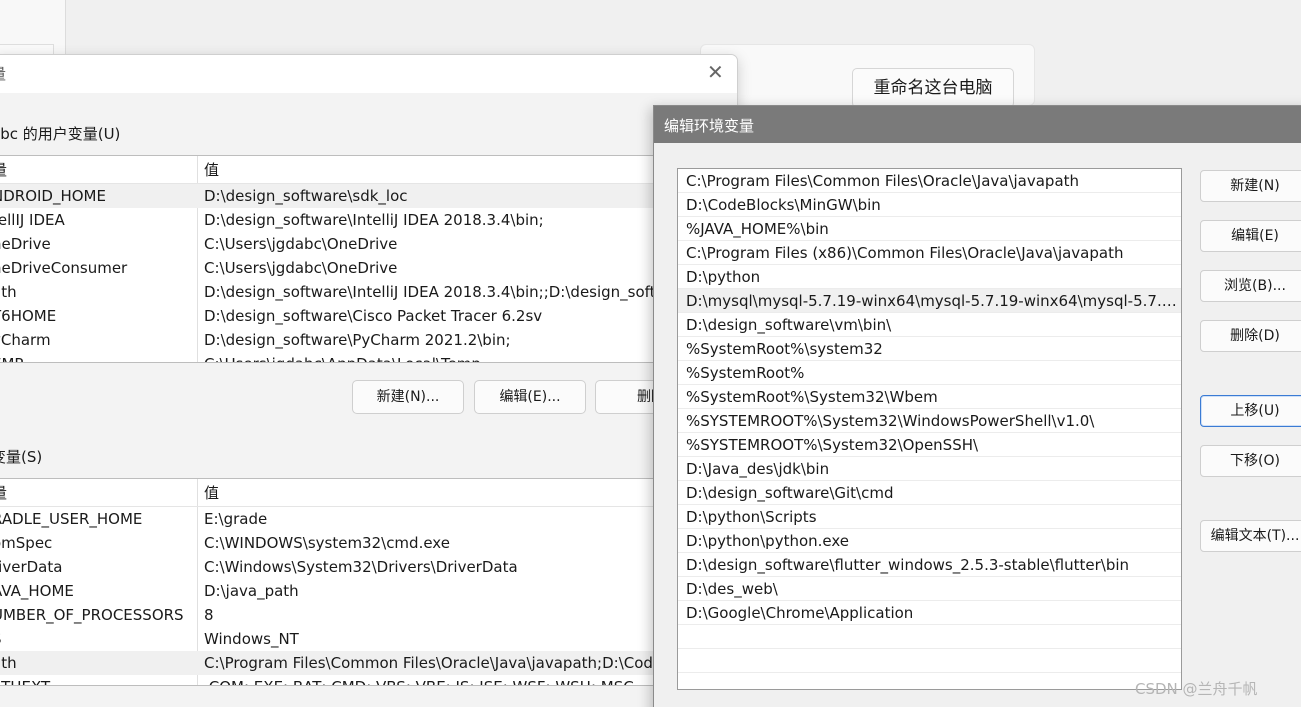 This screenshot has width=1301, height=707. I want to click on variable-value: Windows_NT, so click(251, 639).